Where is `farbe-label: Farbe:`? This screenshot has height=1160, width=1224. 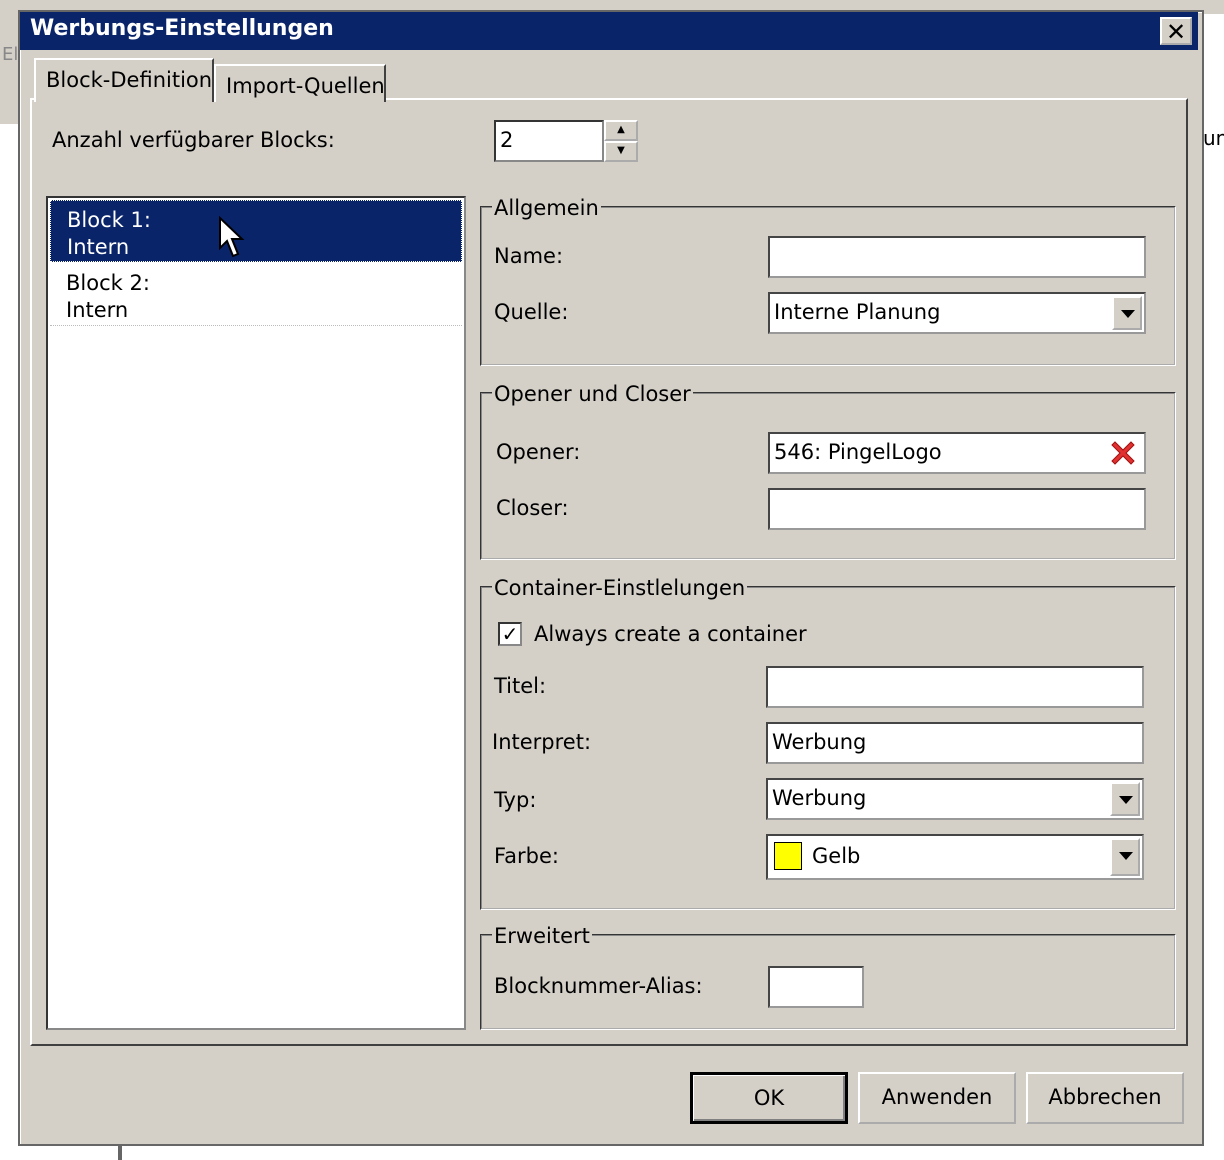
farbe-label: Farbe: is located at coordinates (526, 856).